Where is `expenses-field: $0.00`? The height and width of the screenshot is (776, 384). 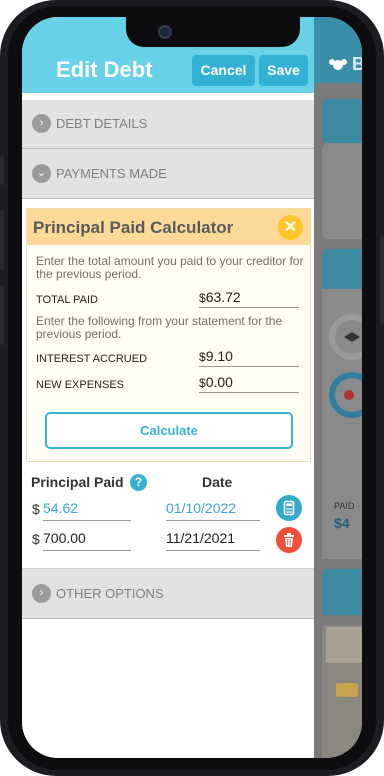
expenses-field: $0.00 is located at coordinates (249, 383).